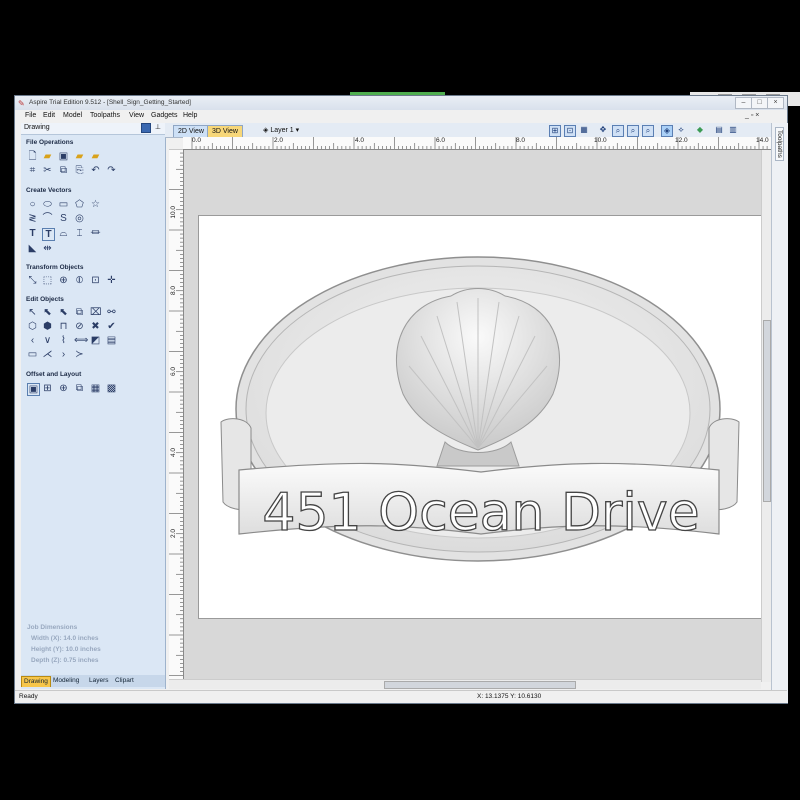 The height and width of the screenshot is (800, 800). What do you see at coordinates (32, 280) in the screenshot?
I see `move-icon: ⤡` at bounding box center [32, 280].